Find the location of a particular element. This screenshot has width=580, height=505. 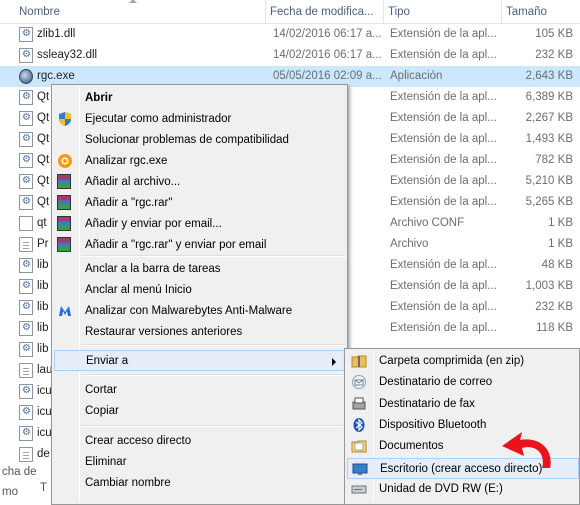

menu-item-anclar-a-la-barra-de-tareas: Anclar a la barra de tareas is located at coordinates (199, 269).